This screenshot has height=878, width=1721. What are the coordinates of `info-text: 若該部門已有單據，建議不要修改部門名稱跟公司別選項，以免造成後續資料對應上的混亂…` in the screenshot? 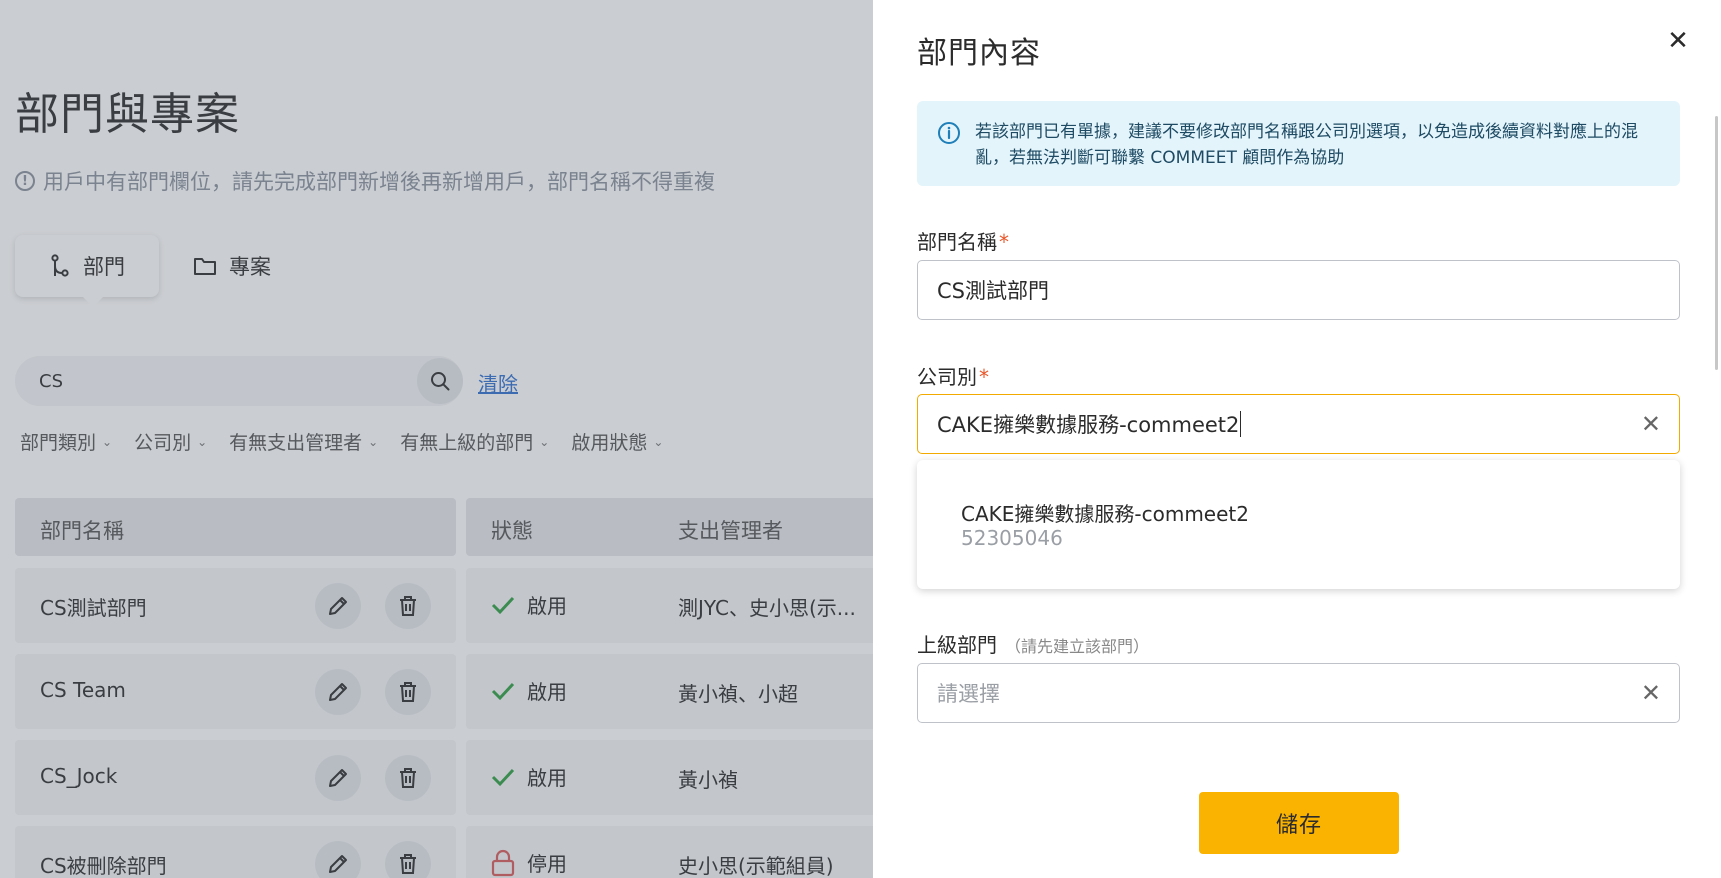 It's located at (1306, 145).